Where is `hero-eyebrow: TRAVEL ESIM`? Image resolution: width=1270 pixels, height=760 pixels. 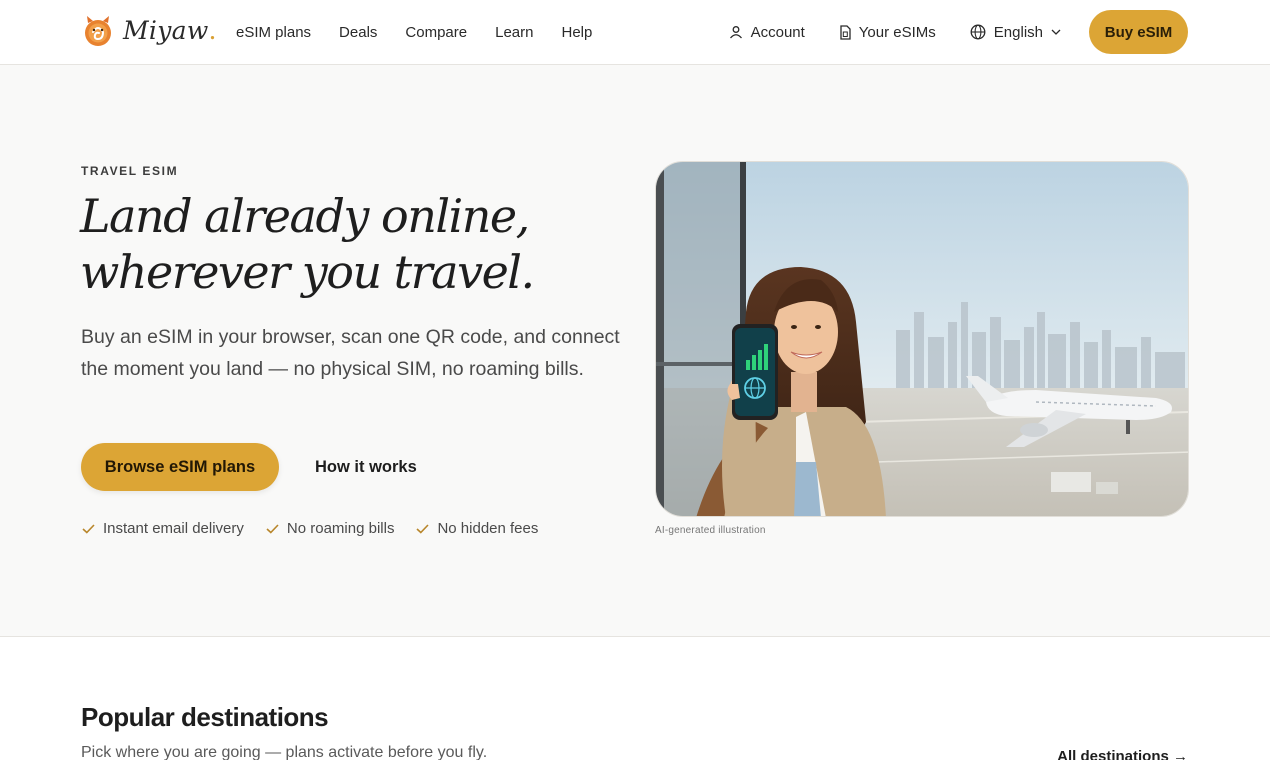
hero-eyebrow: TRAVEL ESIM is located at coordinates (130, 171).